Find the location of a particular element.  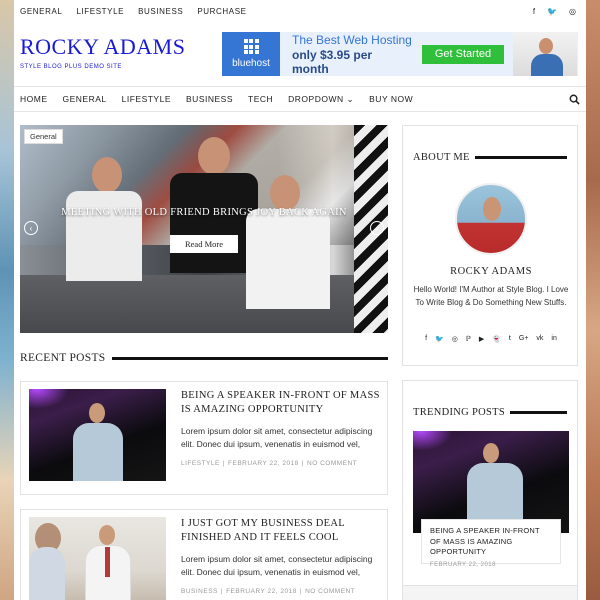

about-title: ABOUT ME is located at coordinates (441, 157).